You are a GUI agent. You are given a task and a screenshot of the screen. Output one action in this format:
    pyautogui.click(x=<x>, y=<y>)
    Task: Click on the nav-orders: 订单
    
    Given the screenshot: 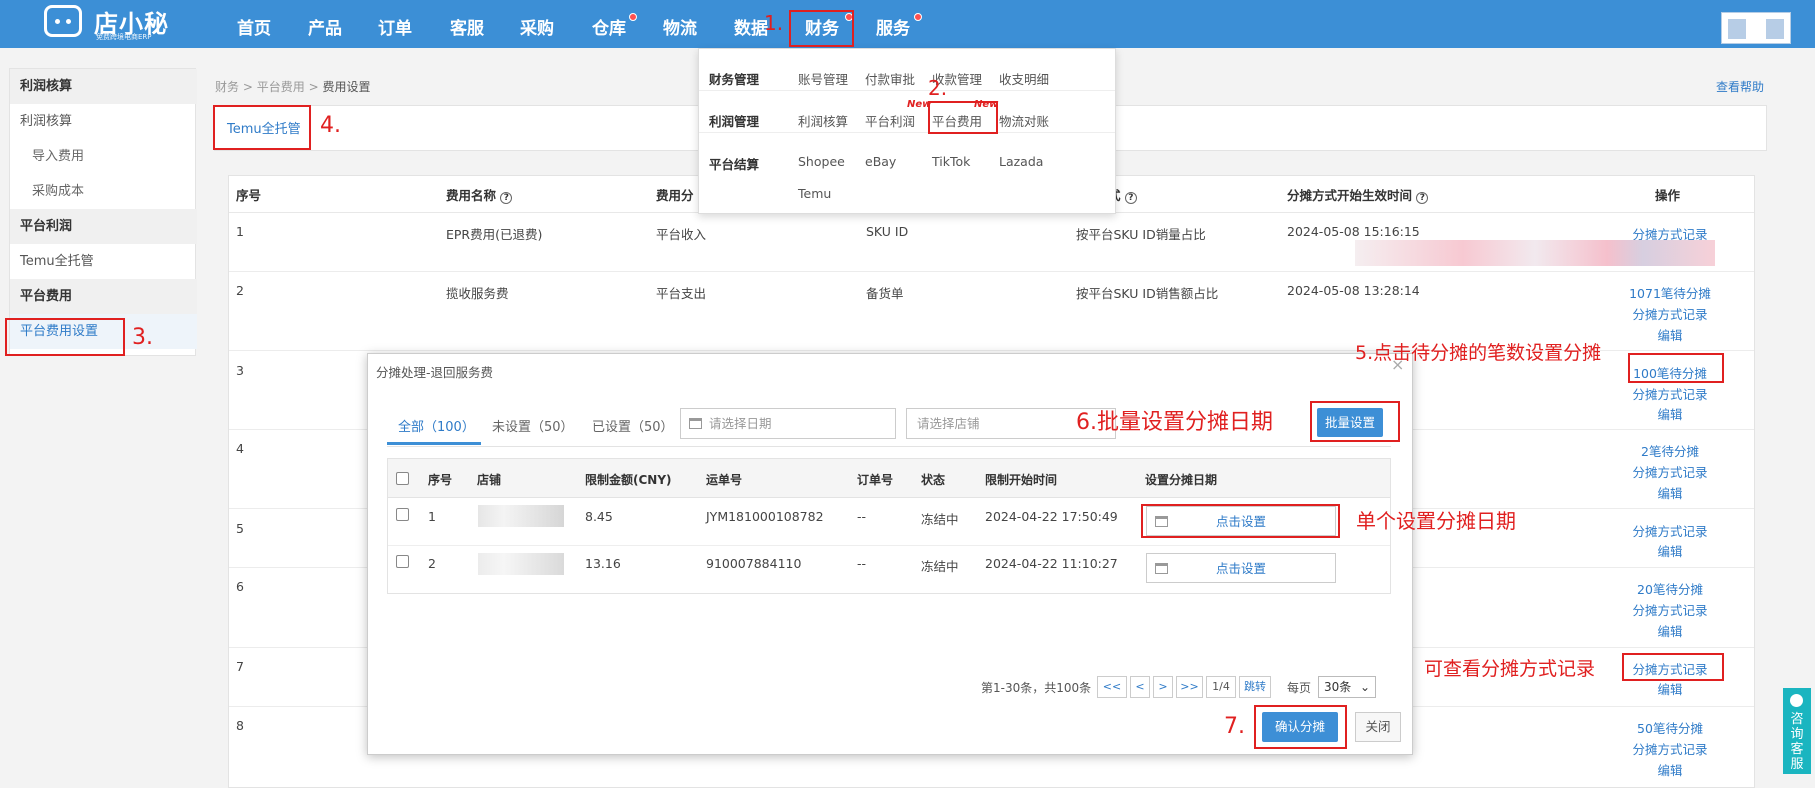 What is the action you would take?
    pyautogui.click(x=395, y=26)
    